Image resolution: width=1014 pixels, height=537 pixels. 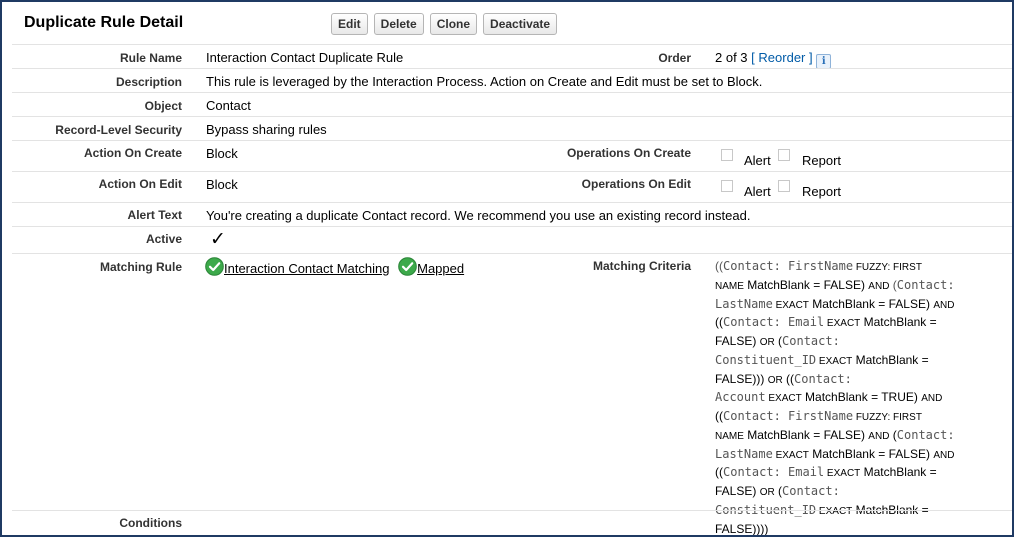 What do you see at coordinates (822, 191) in the screenshot?
I see `edit-report-label: Report` at bounding box center [822, 191].